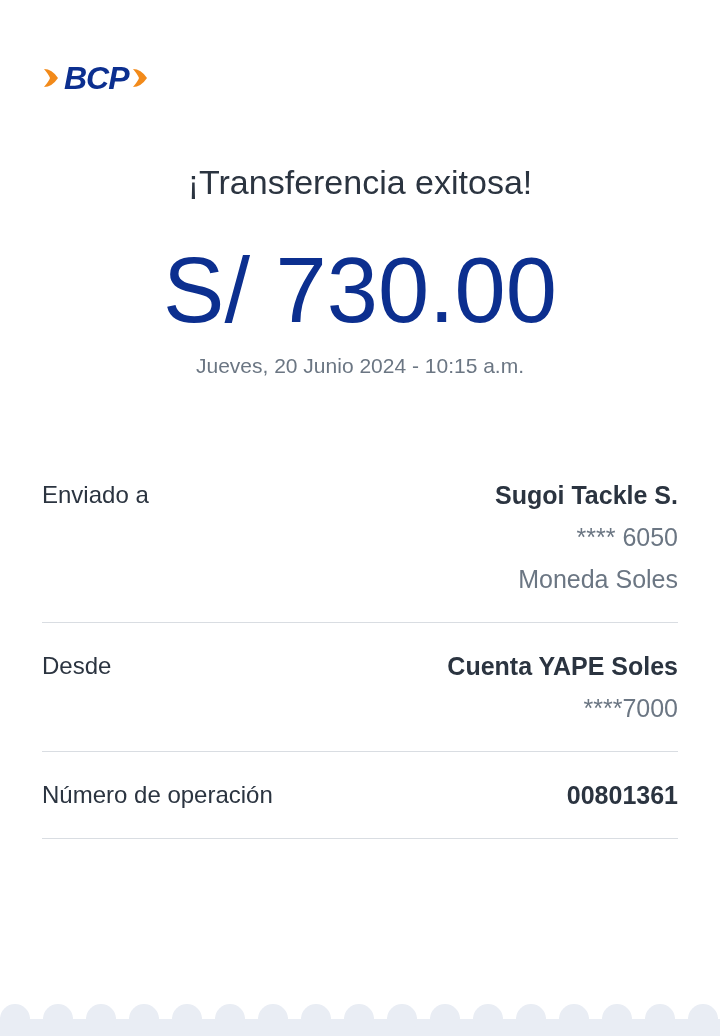 The image size is (720, 1036). Describe the element at coordinates (562, 666) in the screenshot. I see `detail-value: Cuenta YAPE Soles` at that location.